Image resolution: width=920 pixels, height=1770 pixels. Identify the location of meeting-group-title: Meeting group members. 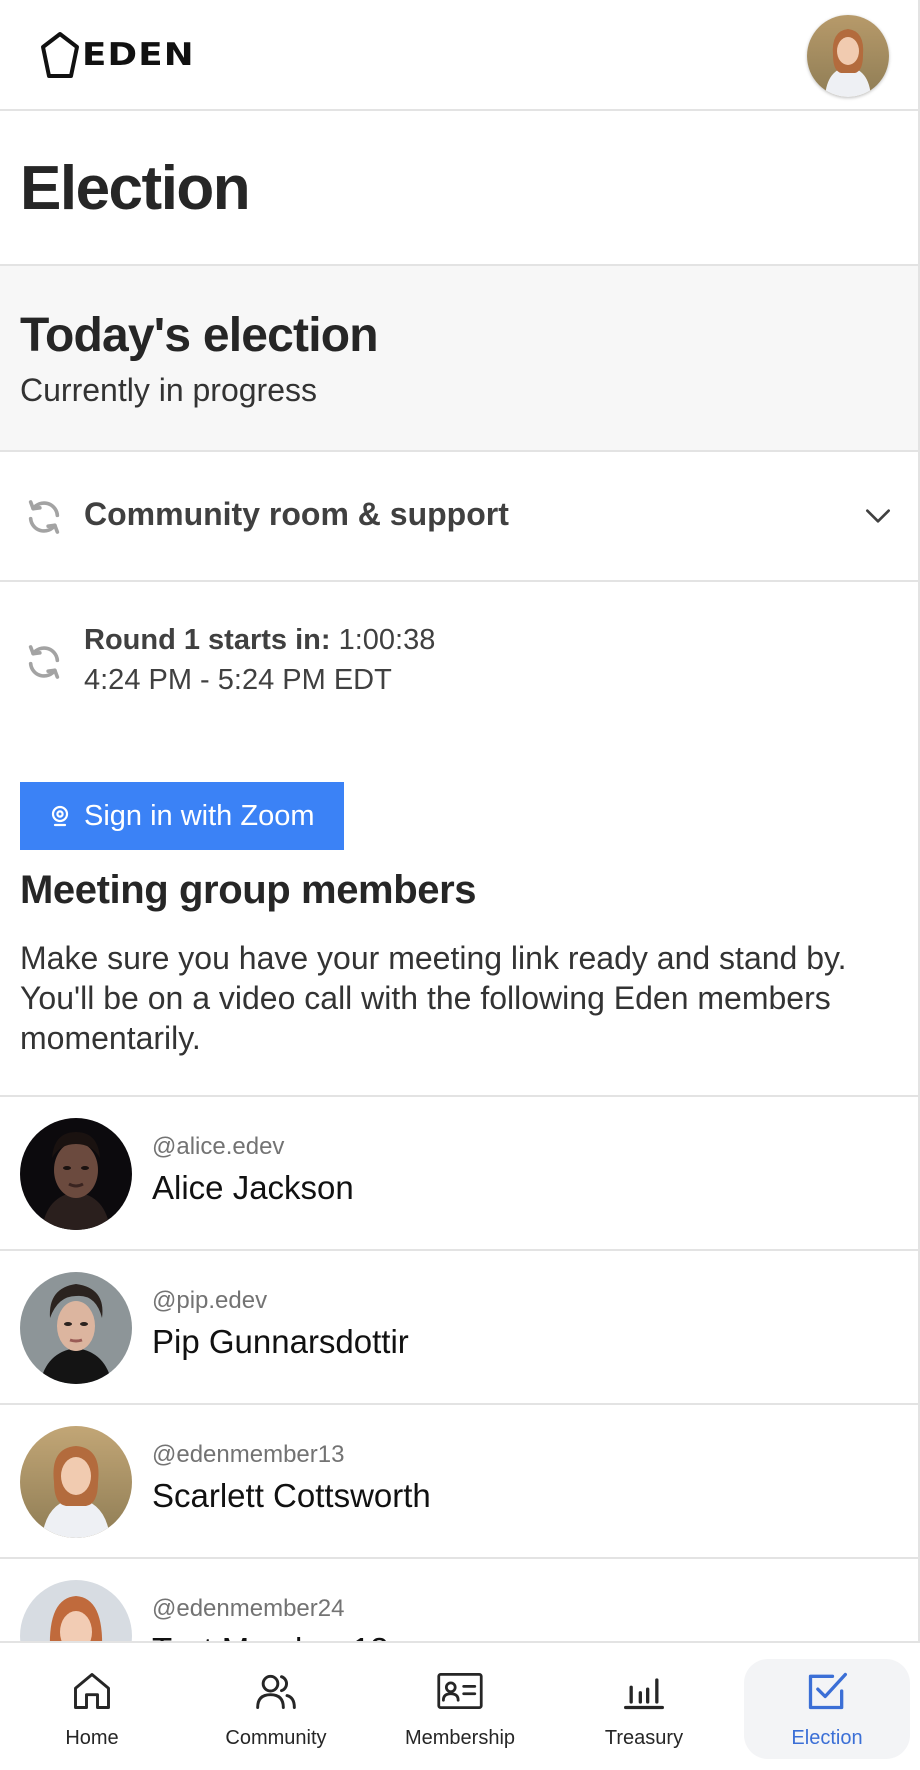
(248, 890).